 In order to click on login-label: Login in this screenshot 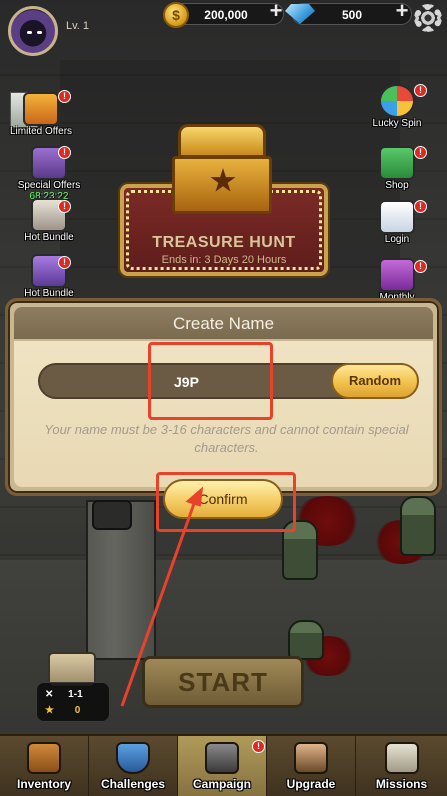, I will do `click(397, 239)`.